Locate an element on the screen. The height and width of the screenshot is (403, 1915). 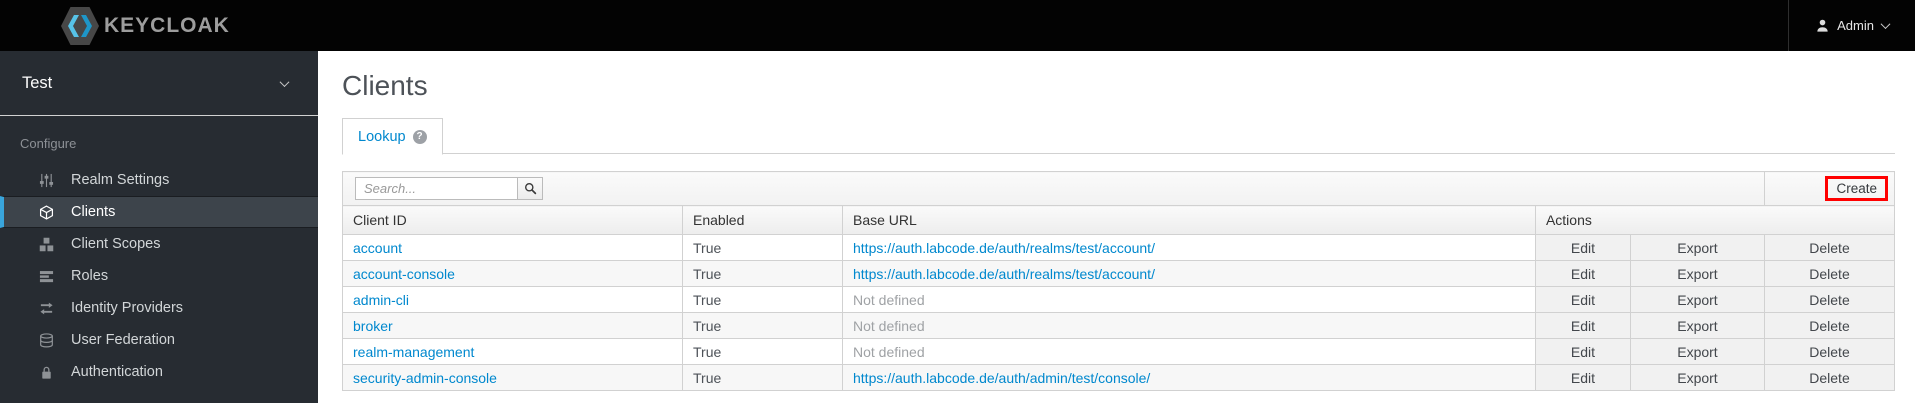
top-bar: KEYCLOAK Admin is located at coordinates (957, 25).